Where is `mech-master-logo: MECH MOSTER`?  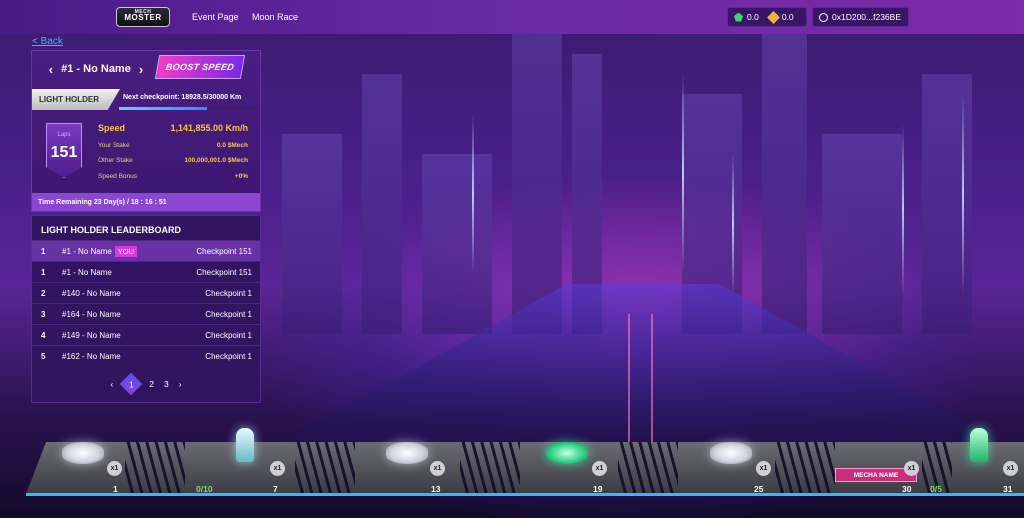
mech-master-logo: MECH MOSTER is located at coordinates (143, 17).